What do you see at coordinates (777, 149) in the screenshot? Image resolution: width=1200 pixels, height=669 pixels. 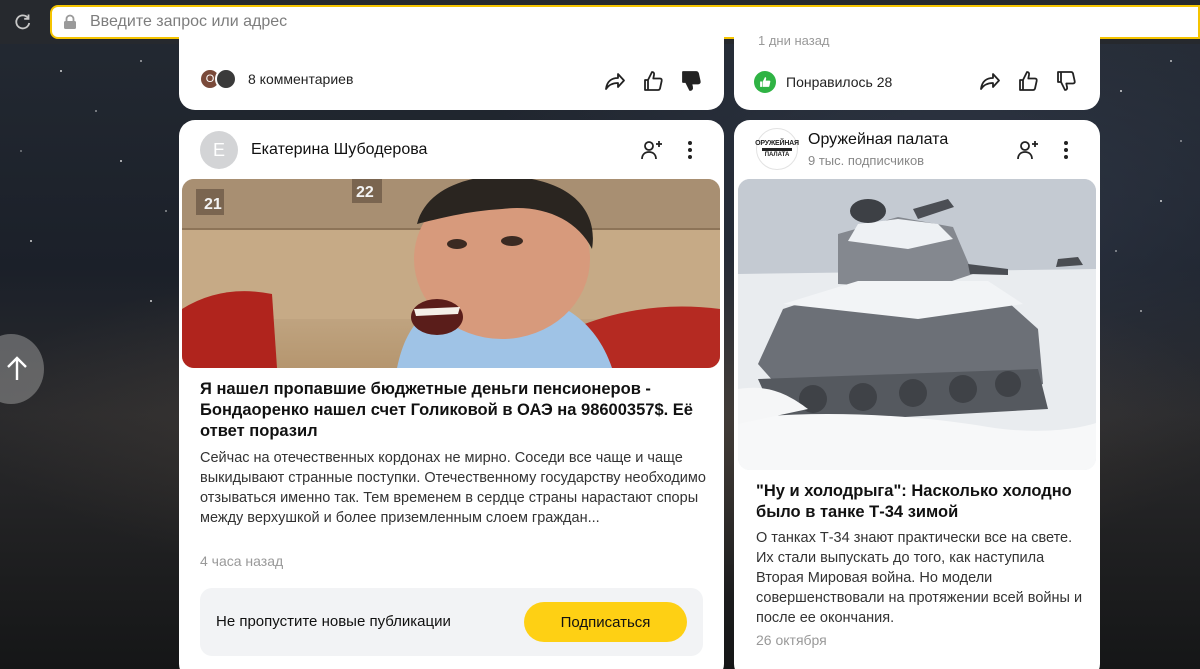 I see `channel-logo: ОРУЖЕЙНАЯ ПАЛАТА` at bounding box center [777, 149].